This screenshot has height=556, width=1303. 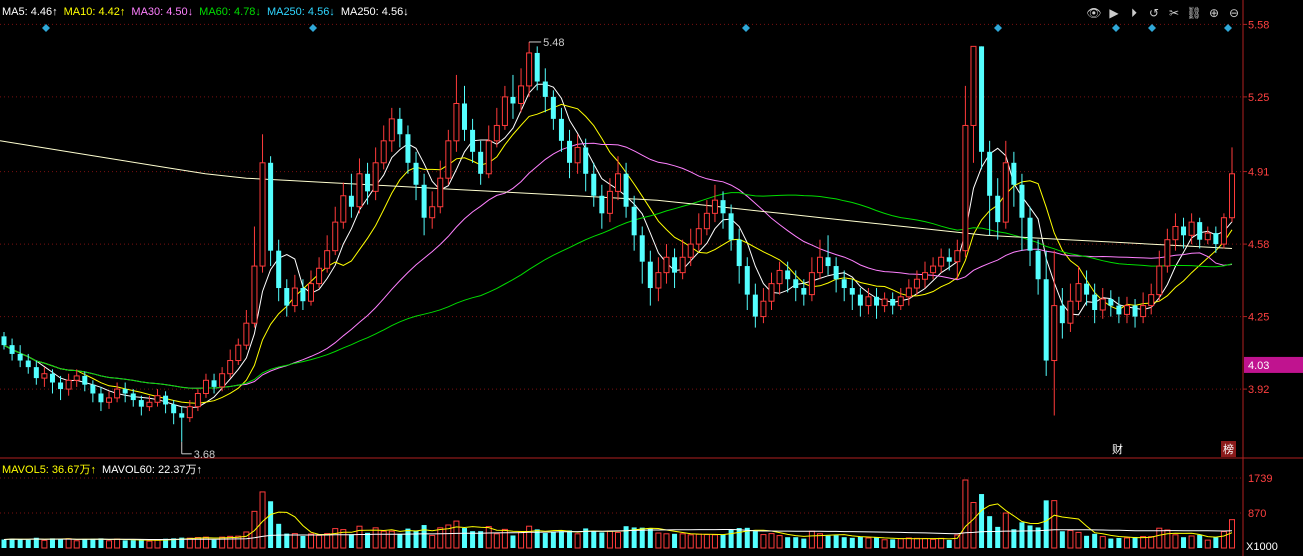 I want to click on eye-icon: 👁, so click(x=1094, y=13).